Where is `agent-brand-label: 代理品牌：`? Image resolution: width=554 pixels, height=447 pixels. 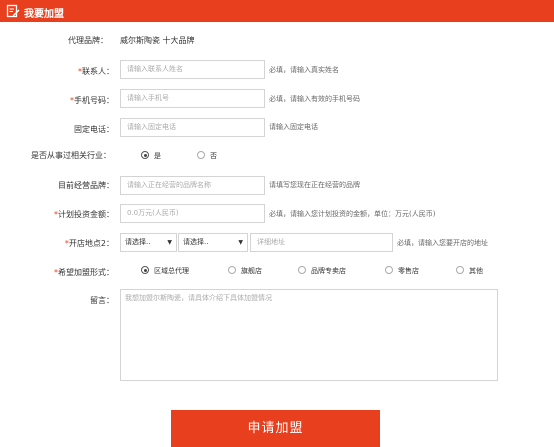 agent-brand-label: 代理品牌： is located at coordinates (88, 40).